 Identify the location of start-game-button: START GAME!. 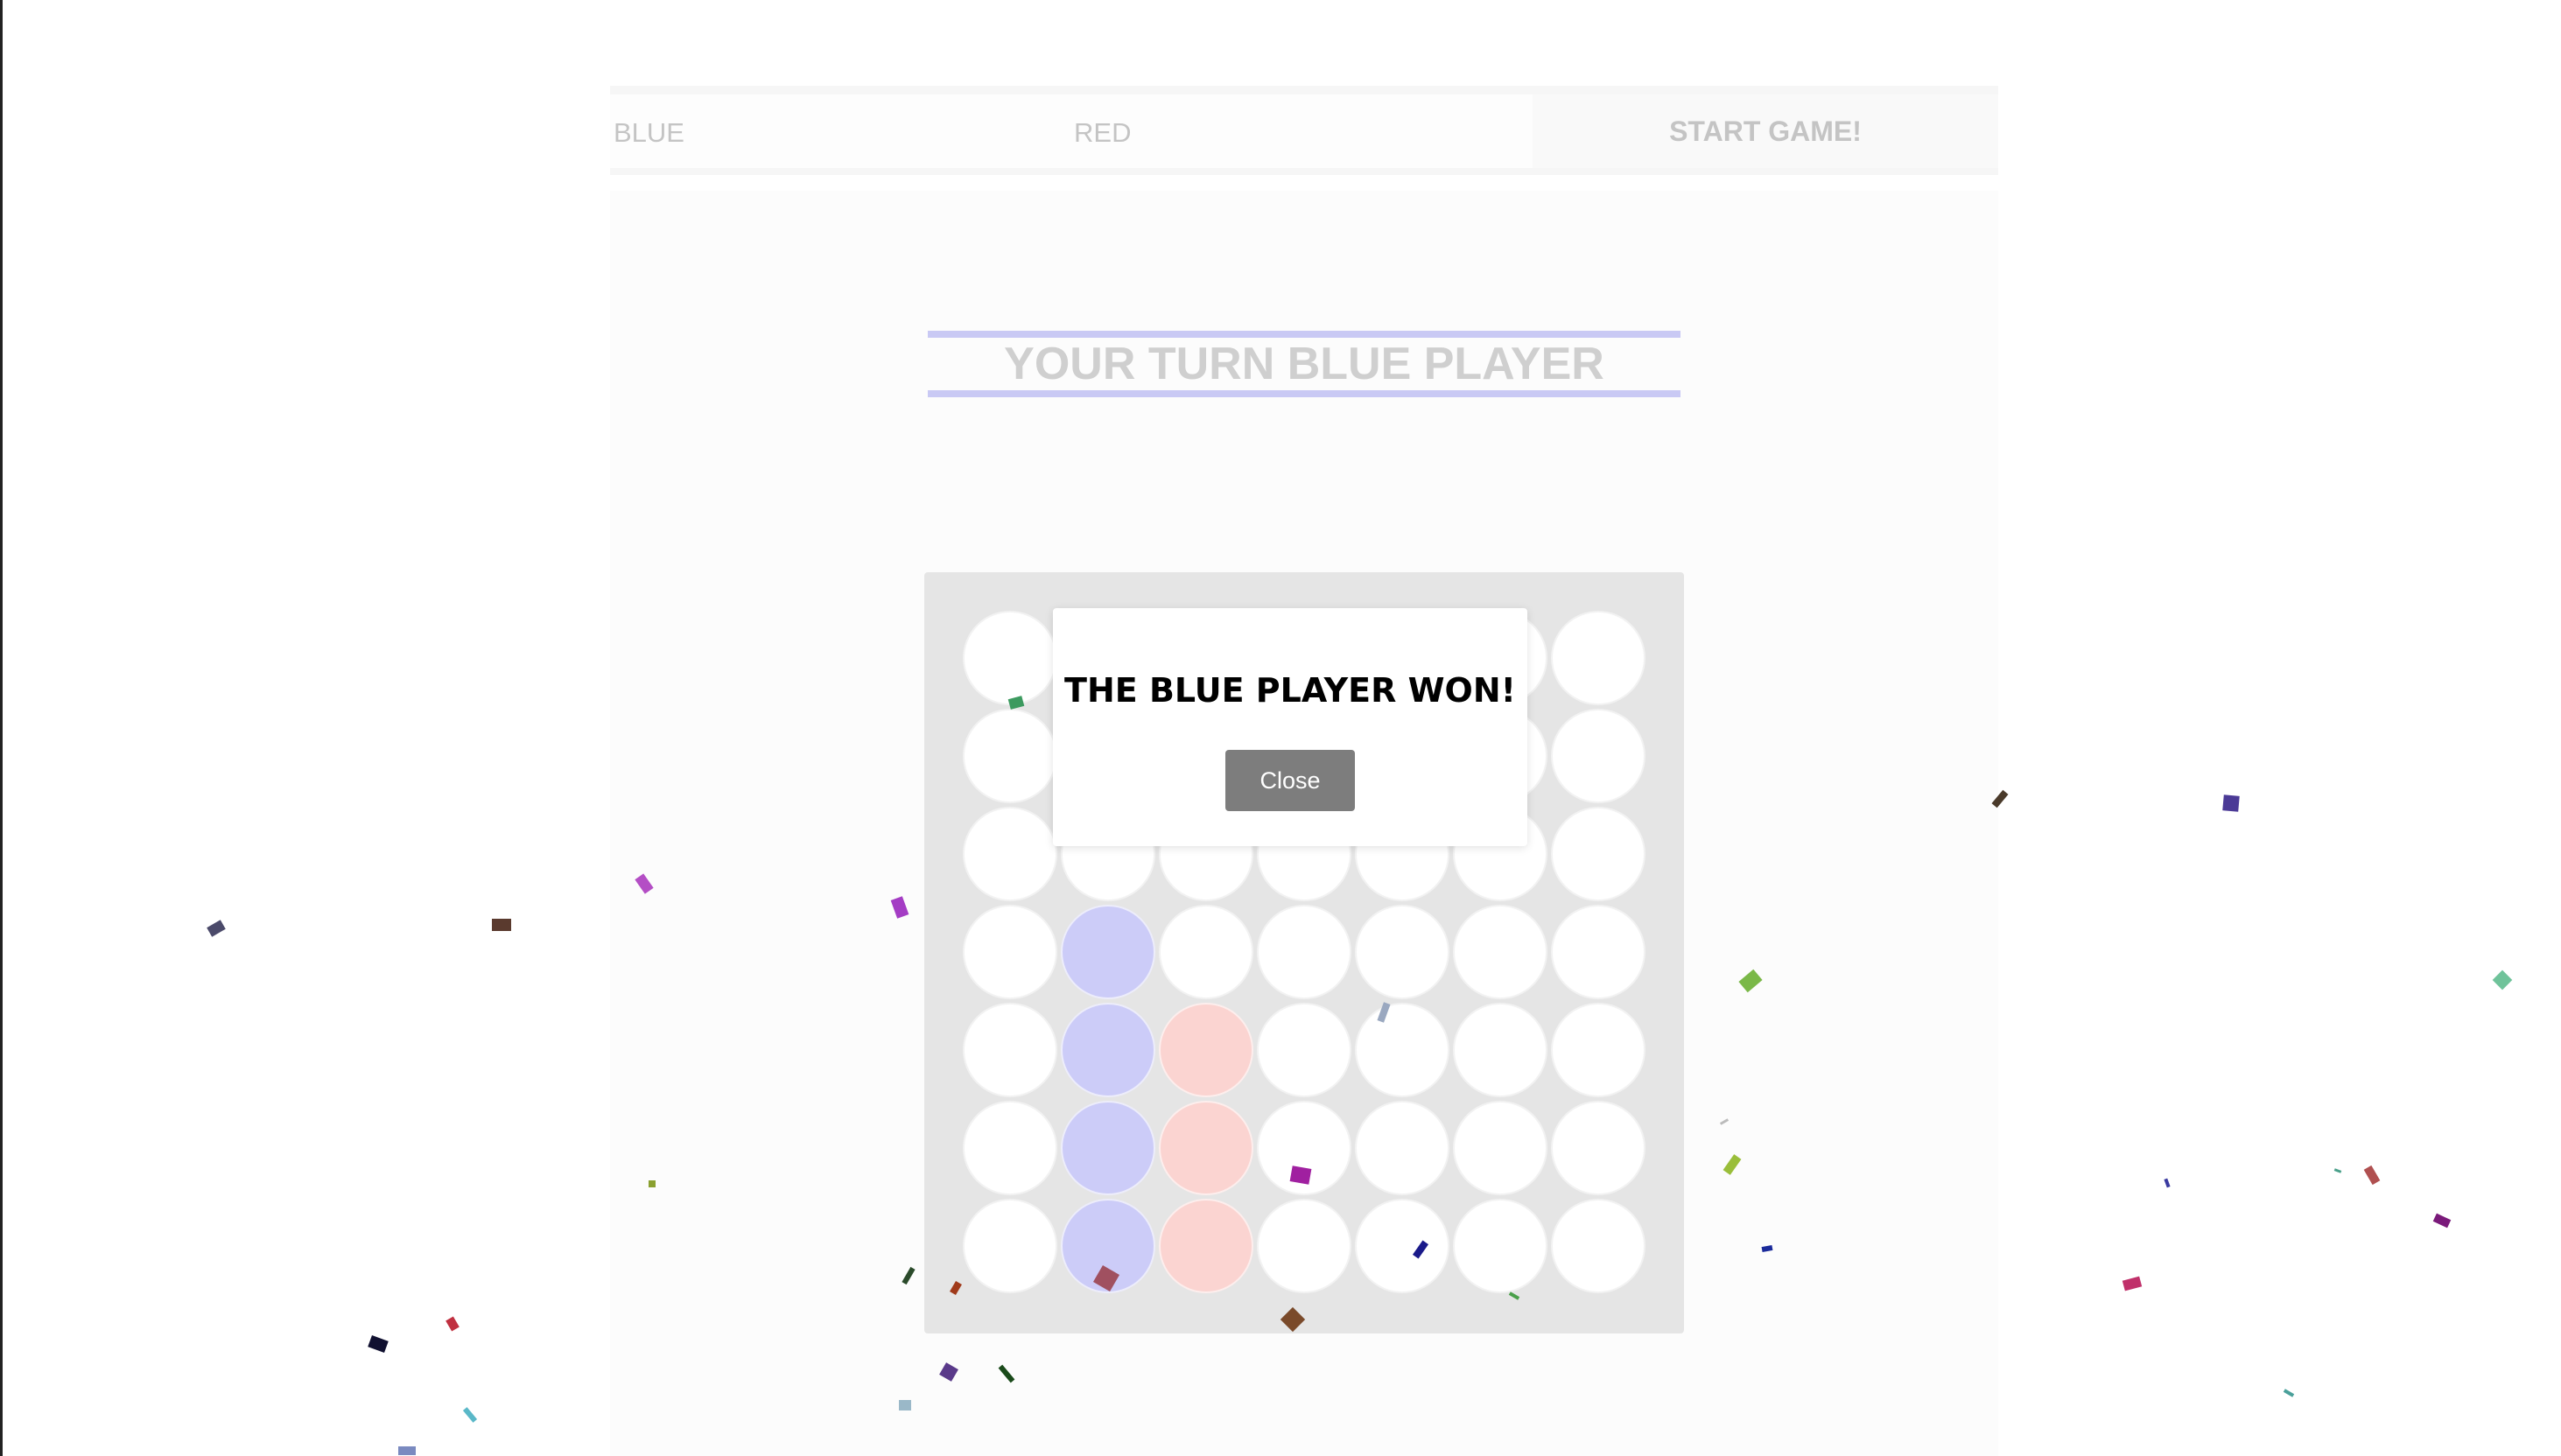
(1765, 131).